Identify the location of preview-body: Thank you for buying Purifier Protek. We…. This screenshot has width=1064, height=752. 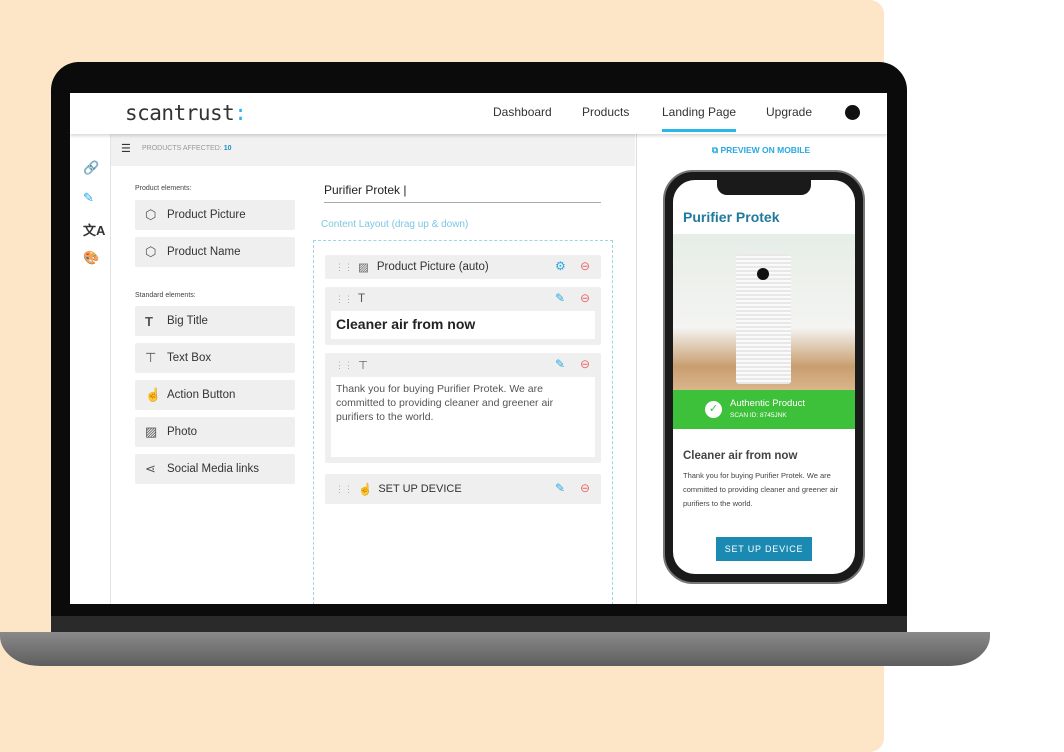
(761, 489).